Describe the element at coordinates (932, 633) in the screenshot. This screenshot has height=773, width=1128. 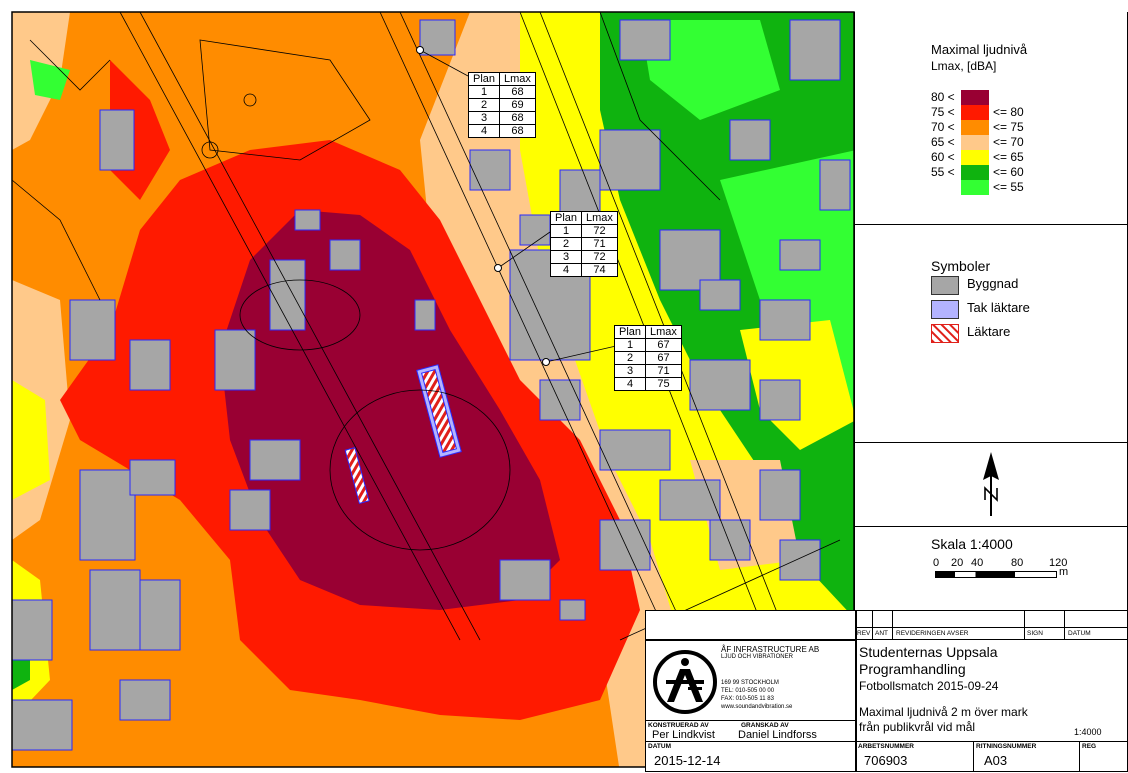
I see `revision-header: REVIDERINGEN AVSER` at that location.